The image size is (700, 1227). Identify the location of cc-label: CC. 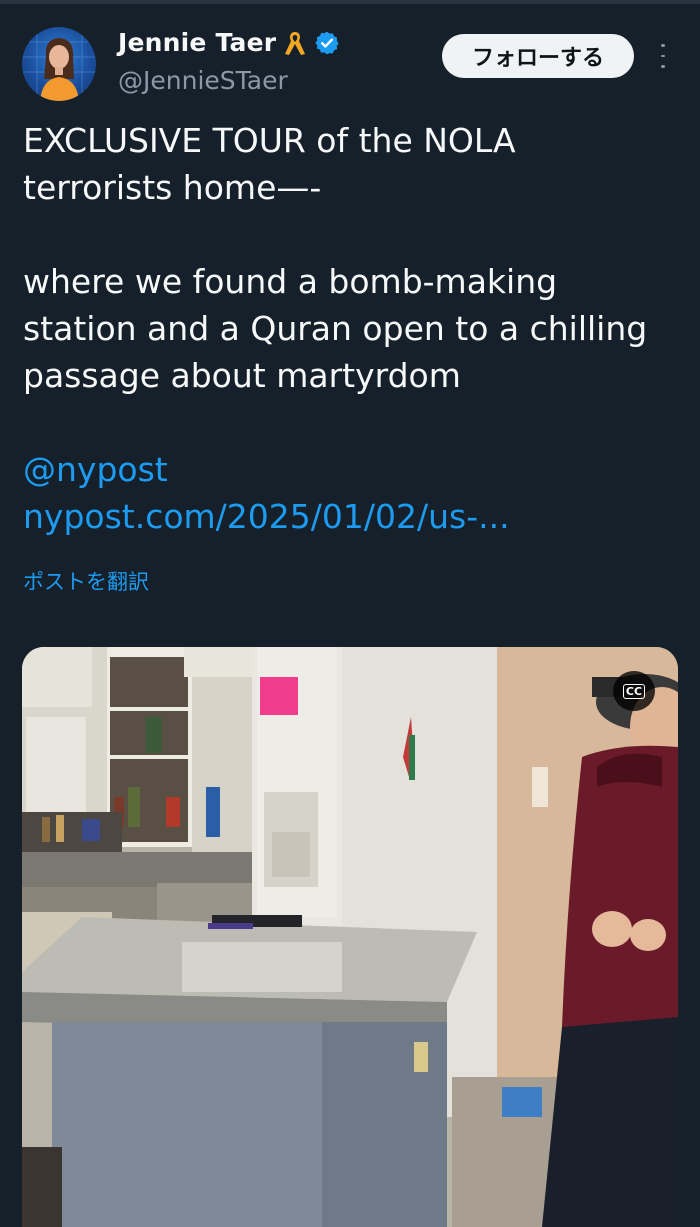
(634, 691).